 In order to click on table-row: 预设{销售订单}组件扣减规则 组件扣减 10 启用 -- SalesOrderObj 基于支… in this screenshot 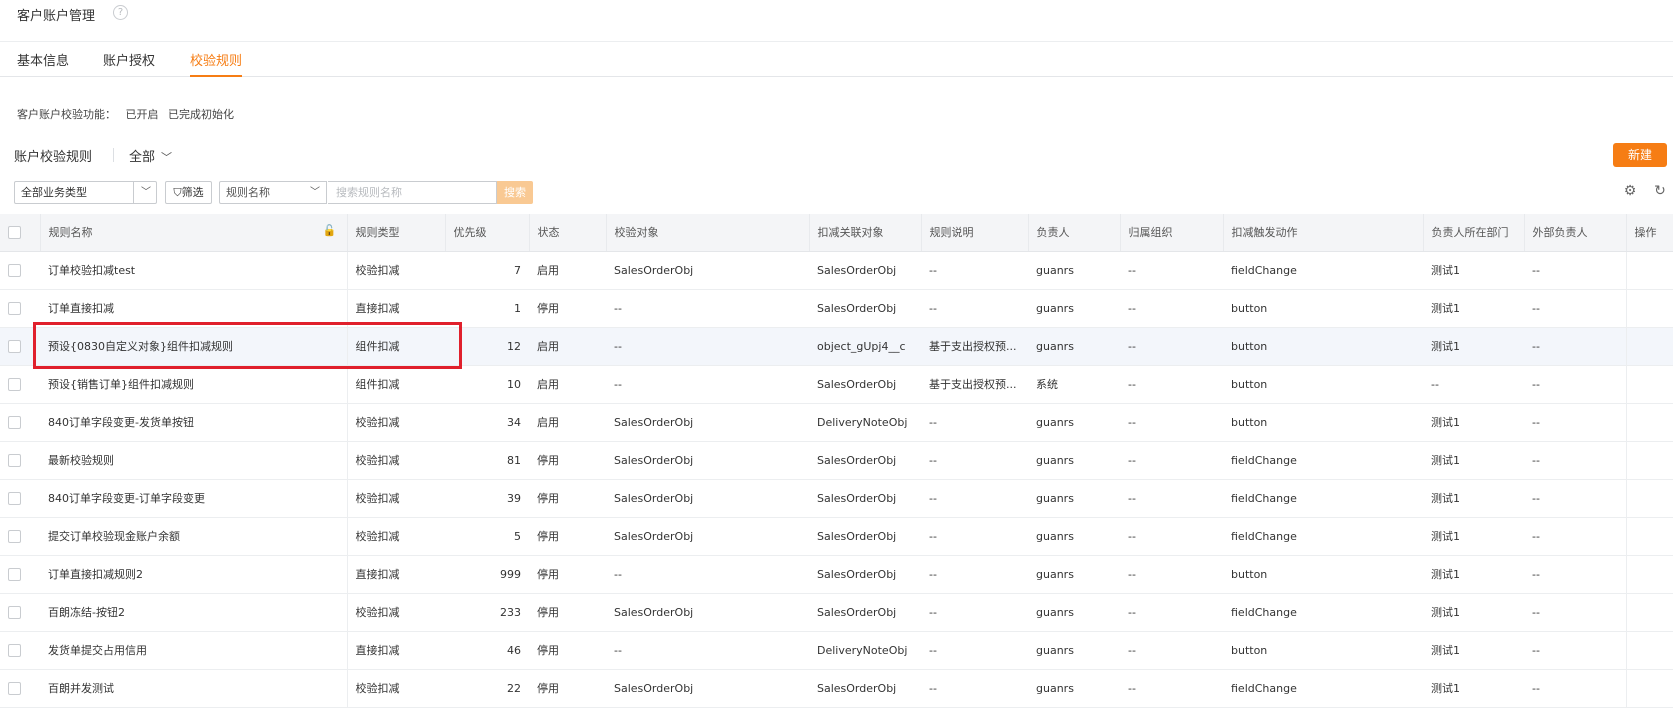, I will do `click(836, 384)`.